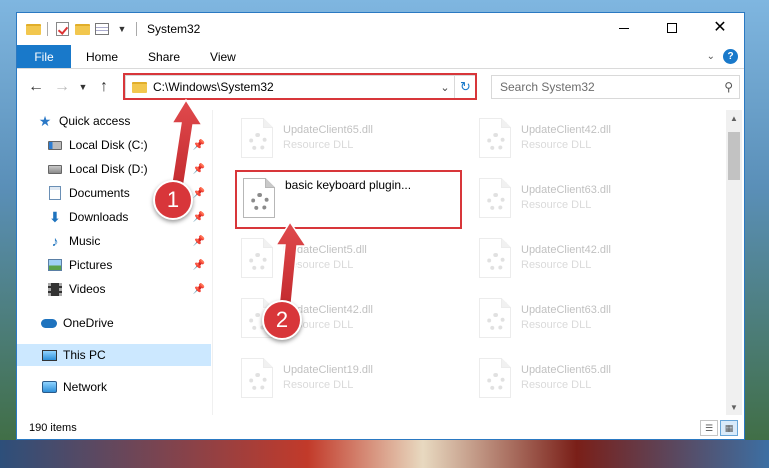 The height and width of the screenshot is (468, 769). I want to click on recent-locations-button: ▼, so click(83, 87).